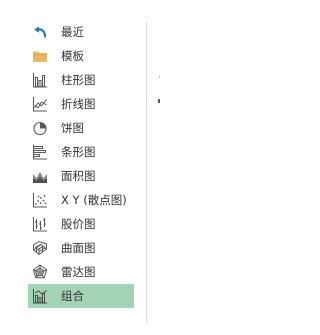 This screenshot has height=335, width=320. I want to click on stock-chart-icon, so click(40, 224).